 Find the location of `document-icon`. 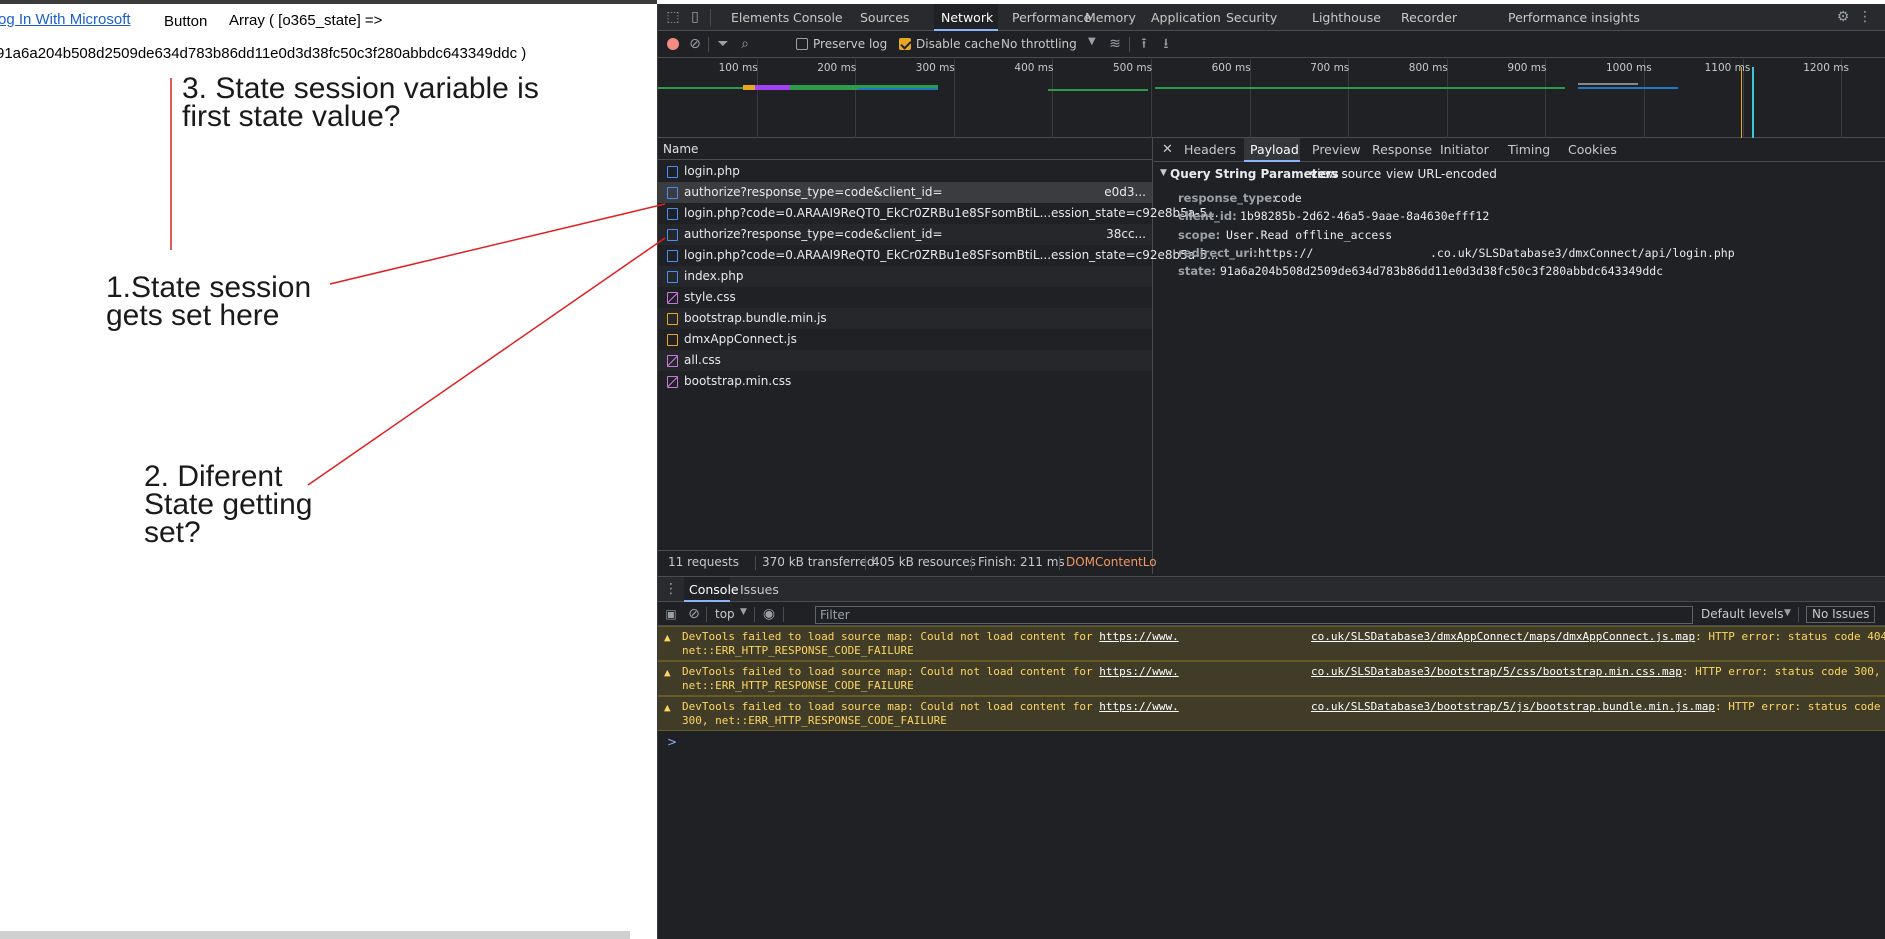

document-icon is located at coordinates (672, 235).